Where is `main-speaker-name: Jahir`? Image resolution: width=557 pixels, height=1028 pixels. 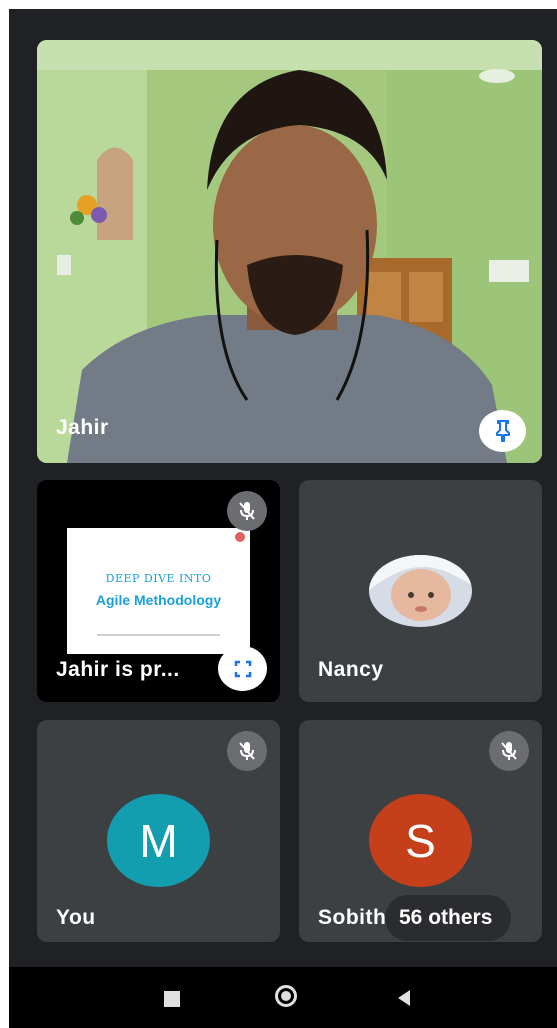 main-speaker-name: Jahir is located at coordinates (82, 427).